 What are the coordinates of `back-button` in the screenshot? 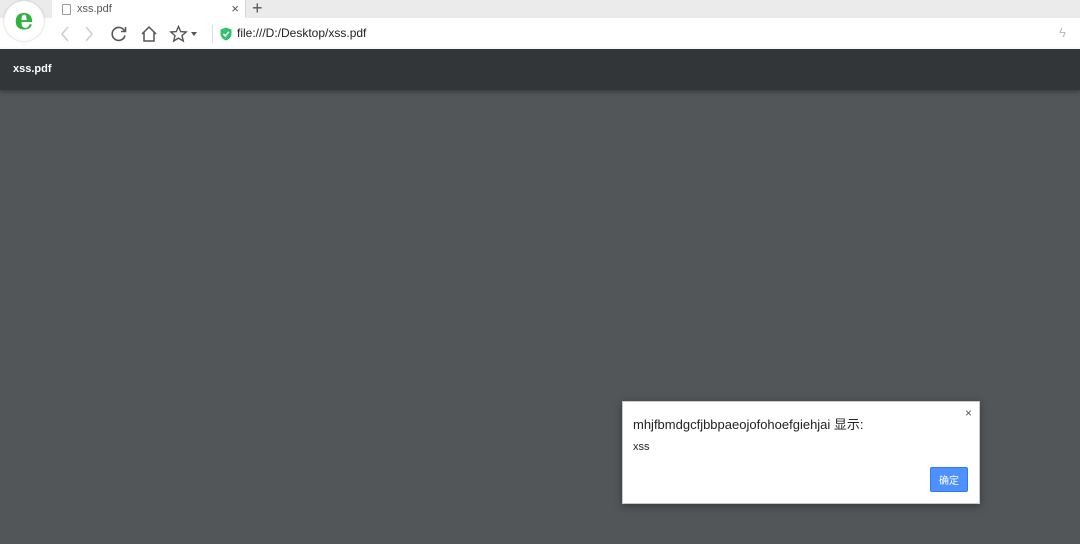 It's located at (65, 34).